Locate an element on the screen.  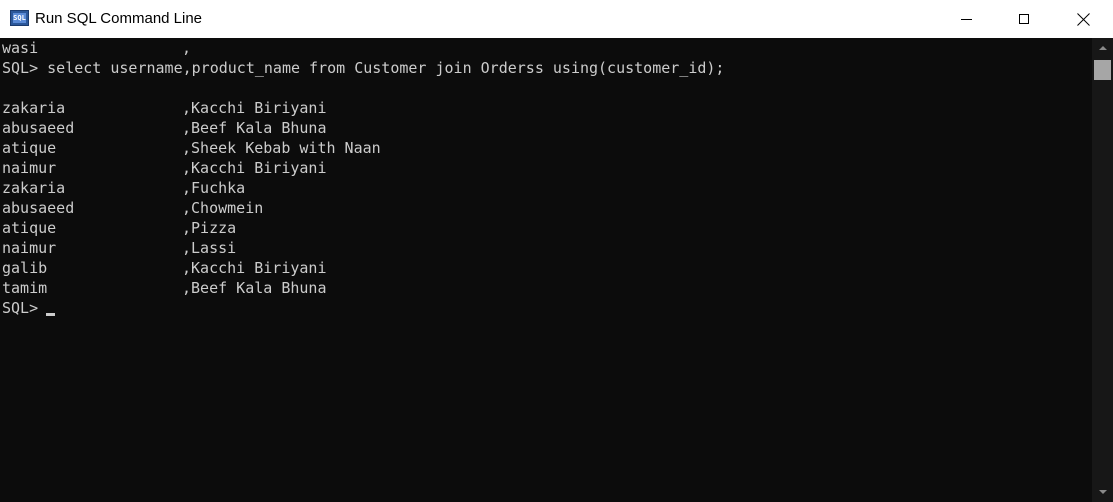
maximize-icon is located at coordinates (1024, 19).